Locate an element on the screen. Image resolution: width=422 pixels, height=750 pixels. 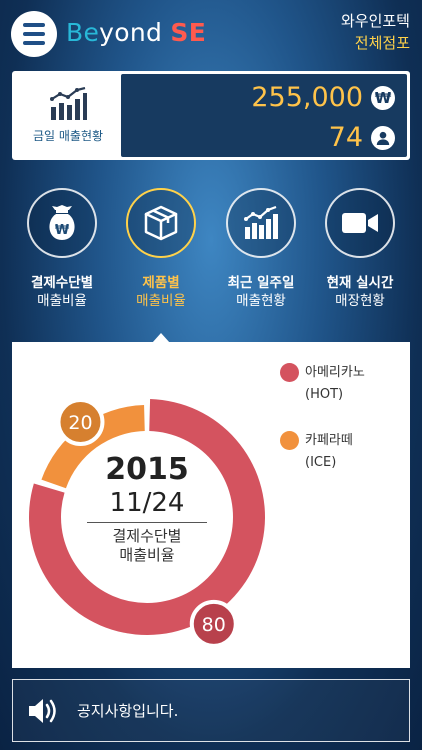
nav-title: 현재 실시간 is located at coordinates (360, 283).